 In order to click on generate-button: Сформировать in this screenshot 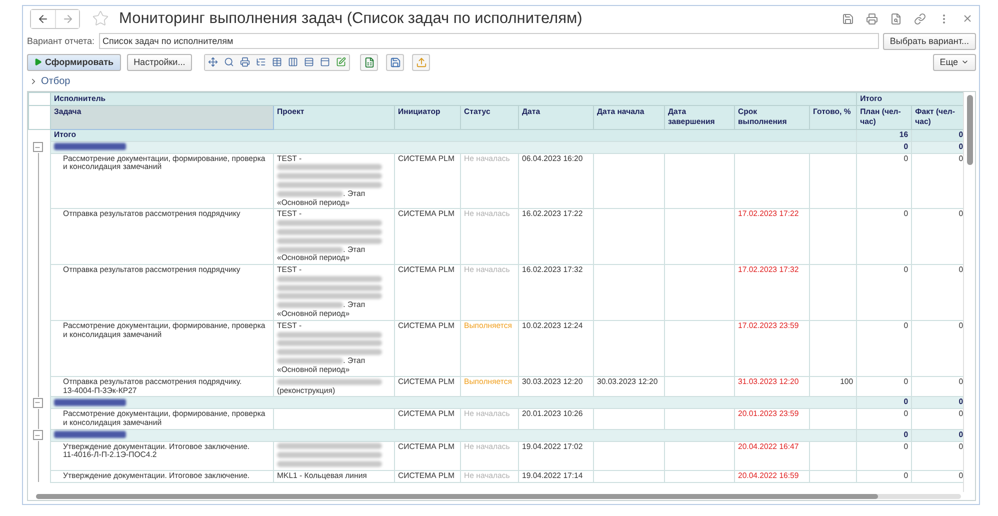, I will do `click(74, 62)`.